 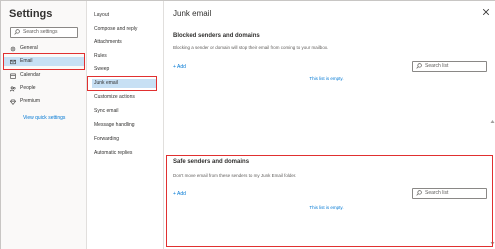 I want to click on submenu-item-automatic-replies: Automatic replies, so click(x=124, y=153).